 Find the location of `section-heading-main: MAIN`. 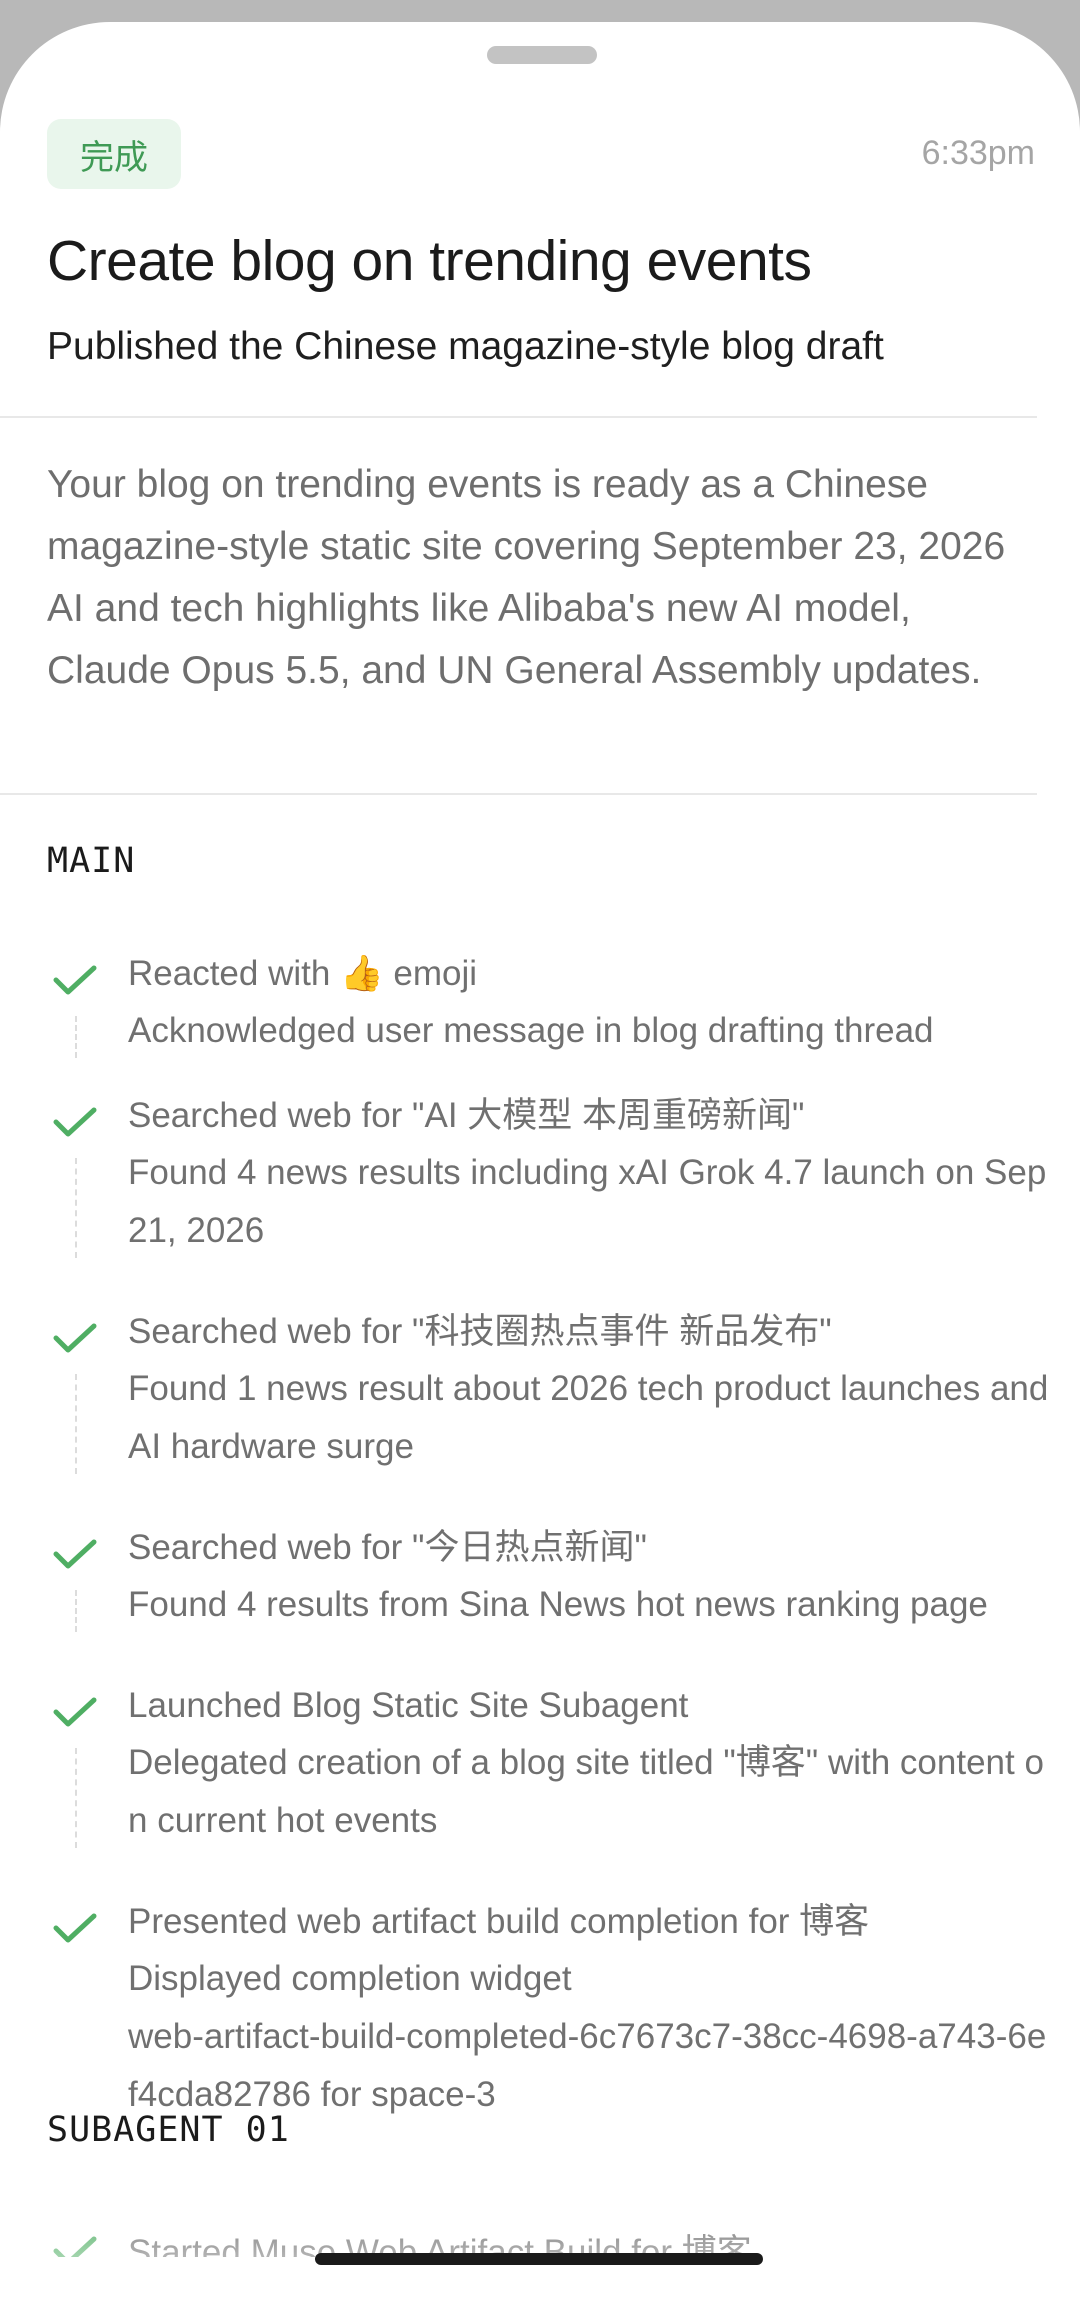

section-heading-main: MAIN is located at coordinates (91, 861).